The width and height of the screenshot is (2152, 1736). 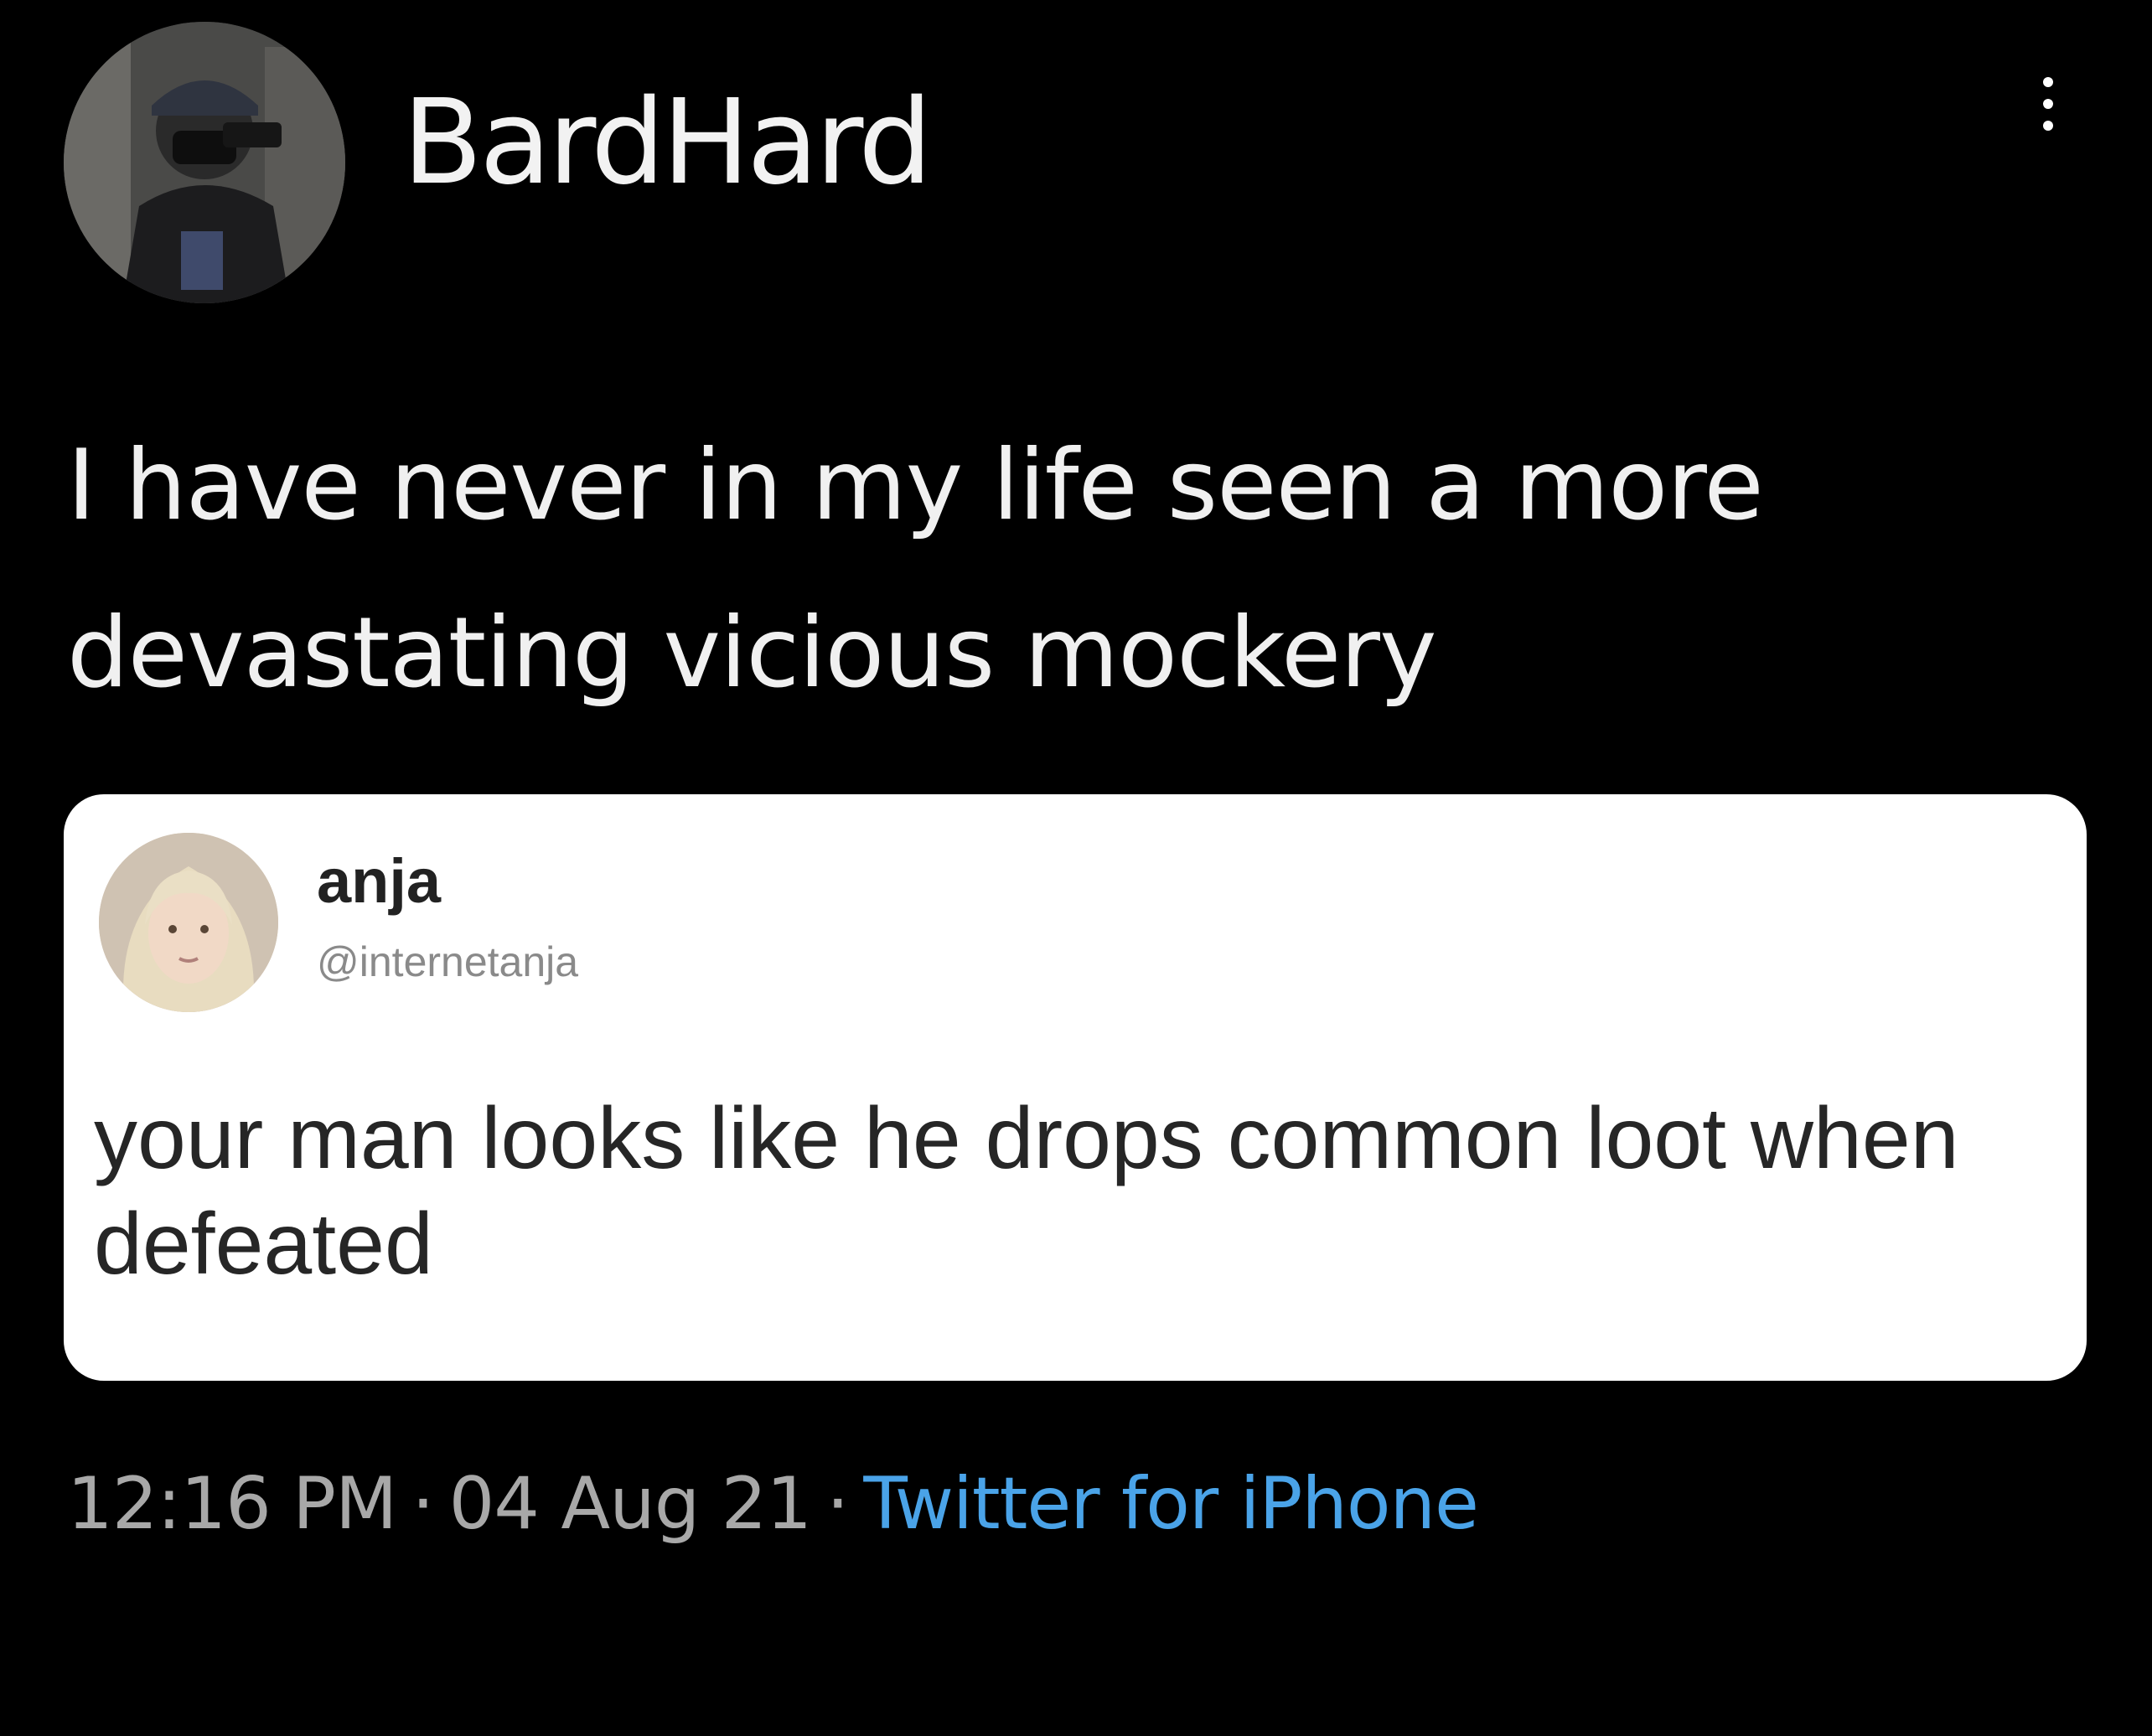 I want to click on quoted-author-avatar, so click(x=188, y=922).